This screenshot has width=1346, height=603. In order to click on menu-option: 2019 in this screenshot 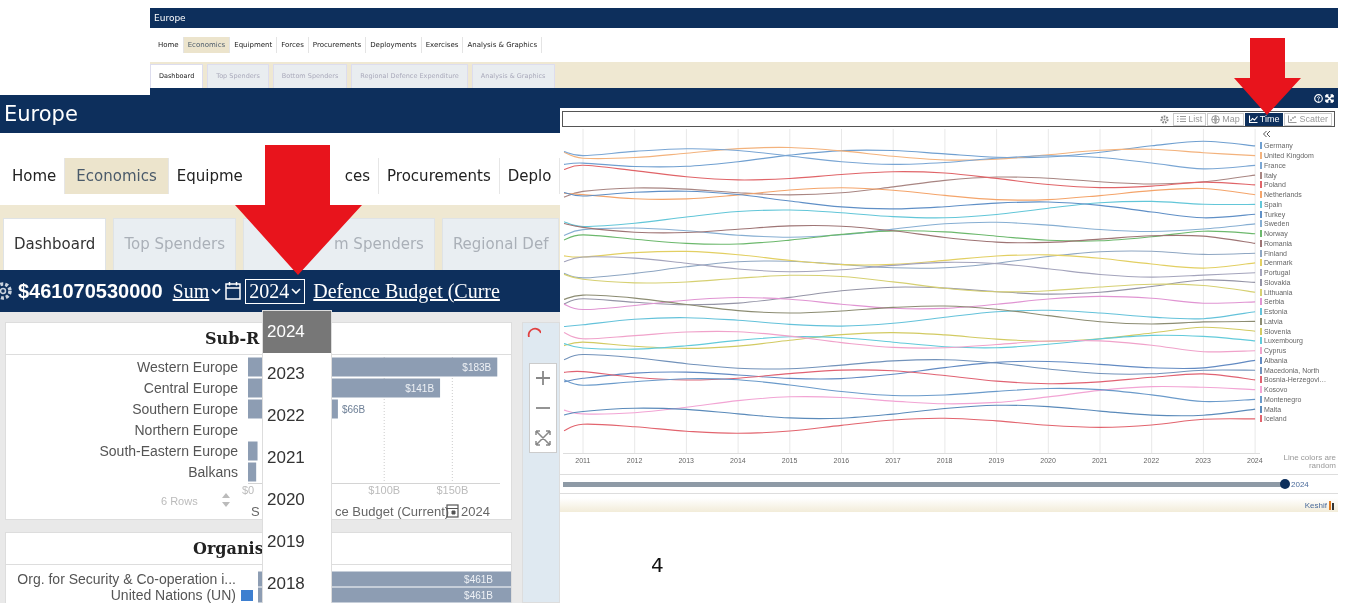, I will do `click(297, 542)`.